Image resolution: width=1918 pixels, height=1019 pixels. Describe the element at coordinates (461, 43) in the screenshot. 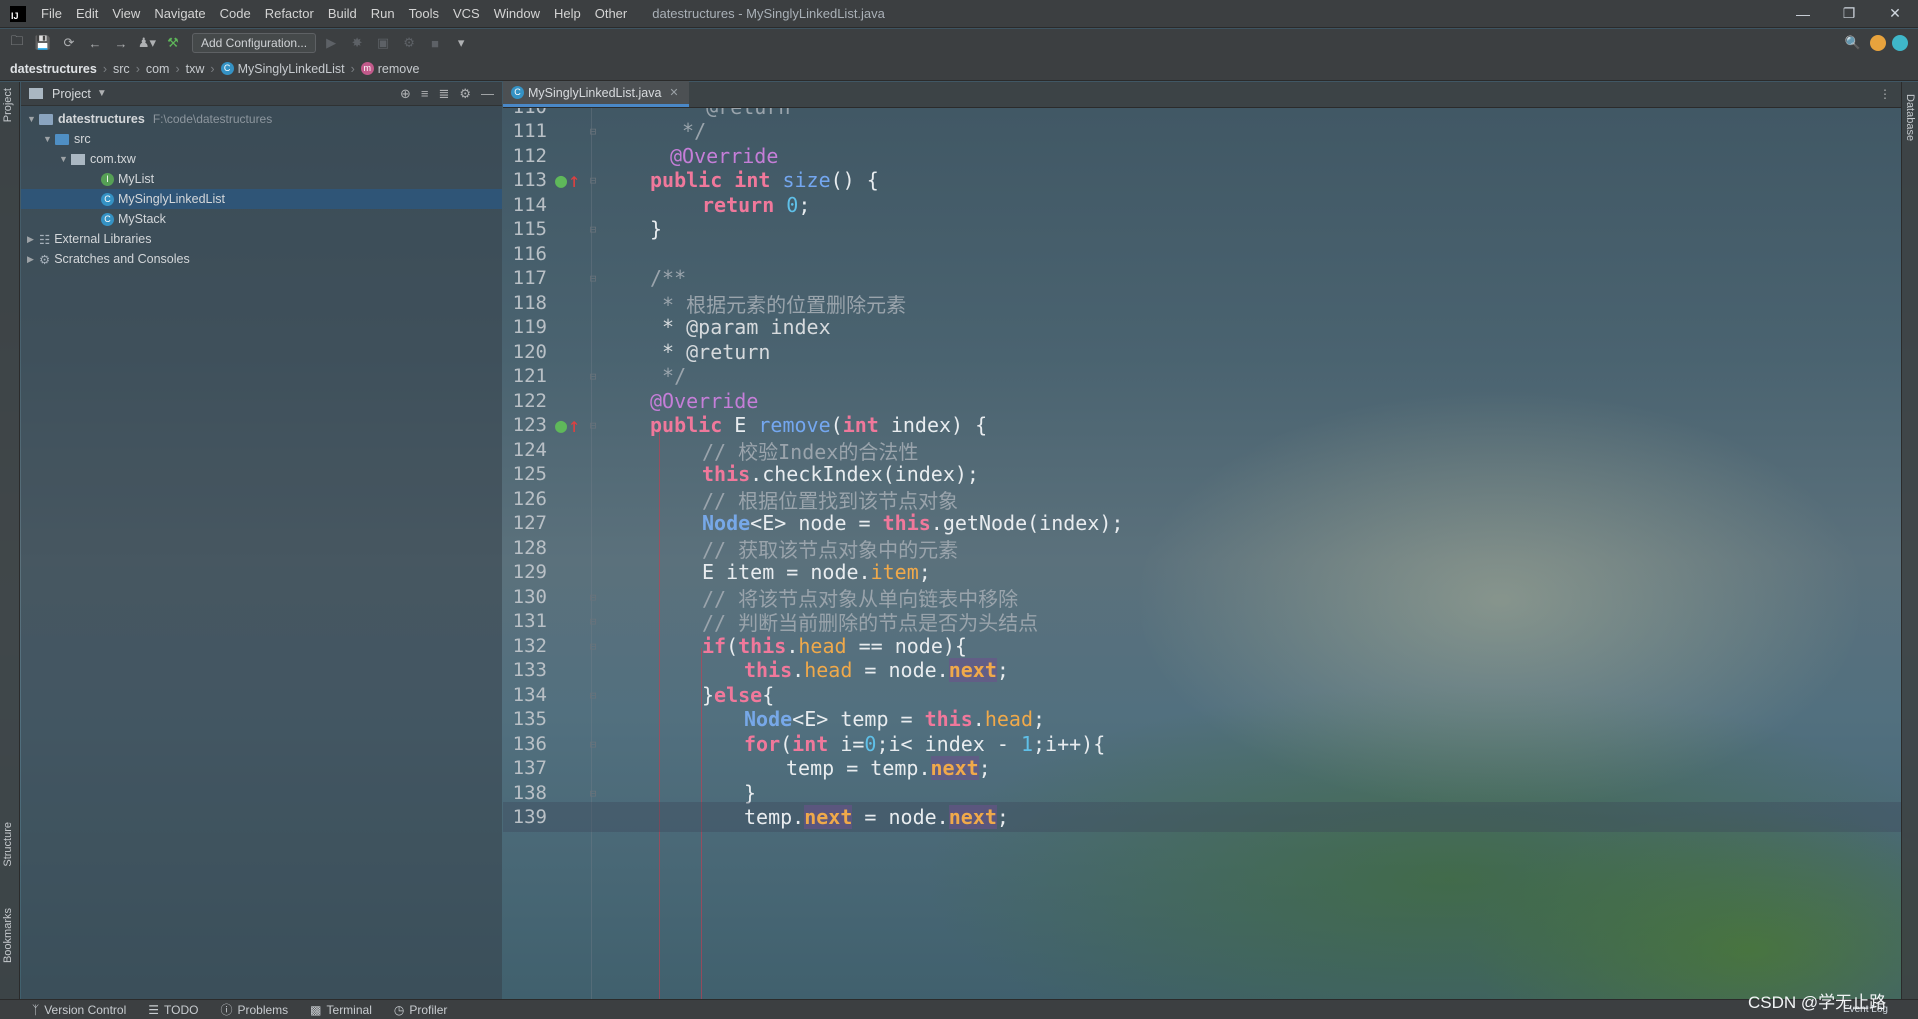

I see `more-dropdown-icon: ▾` at that location.